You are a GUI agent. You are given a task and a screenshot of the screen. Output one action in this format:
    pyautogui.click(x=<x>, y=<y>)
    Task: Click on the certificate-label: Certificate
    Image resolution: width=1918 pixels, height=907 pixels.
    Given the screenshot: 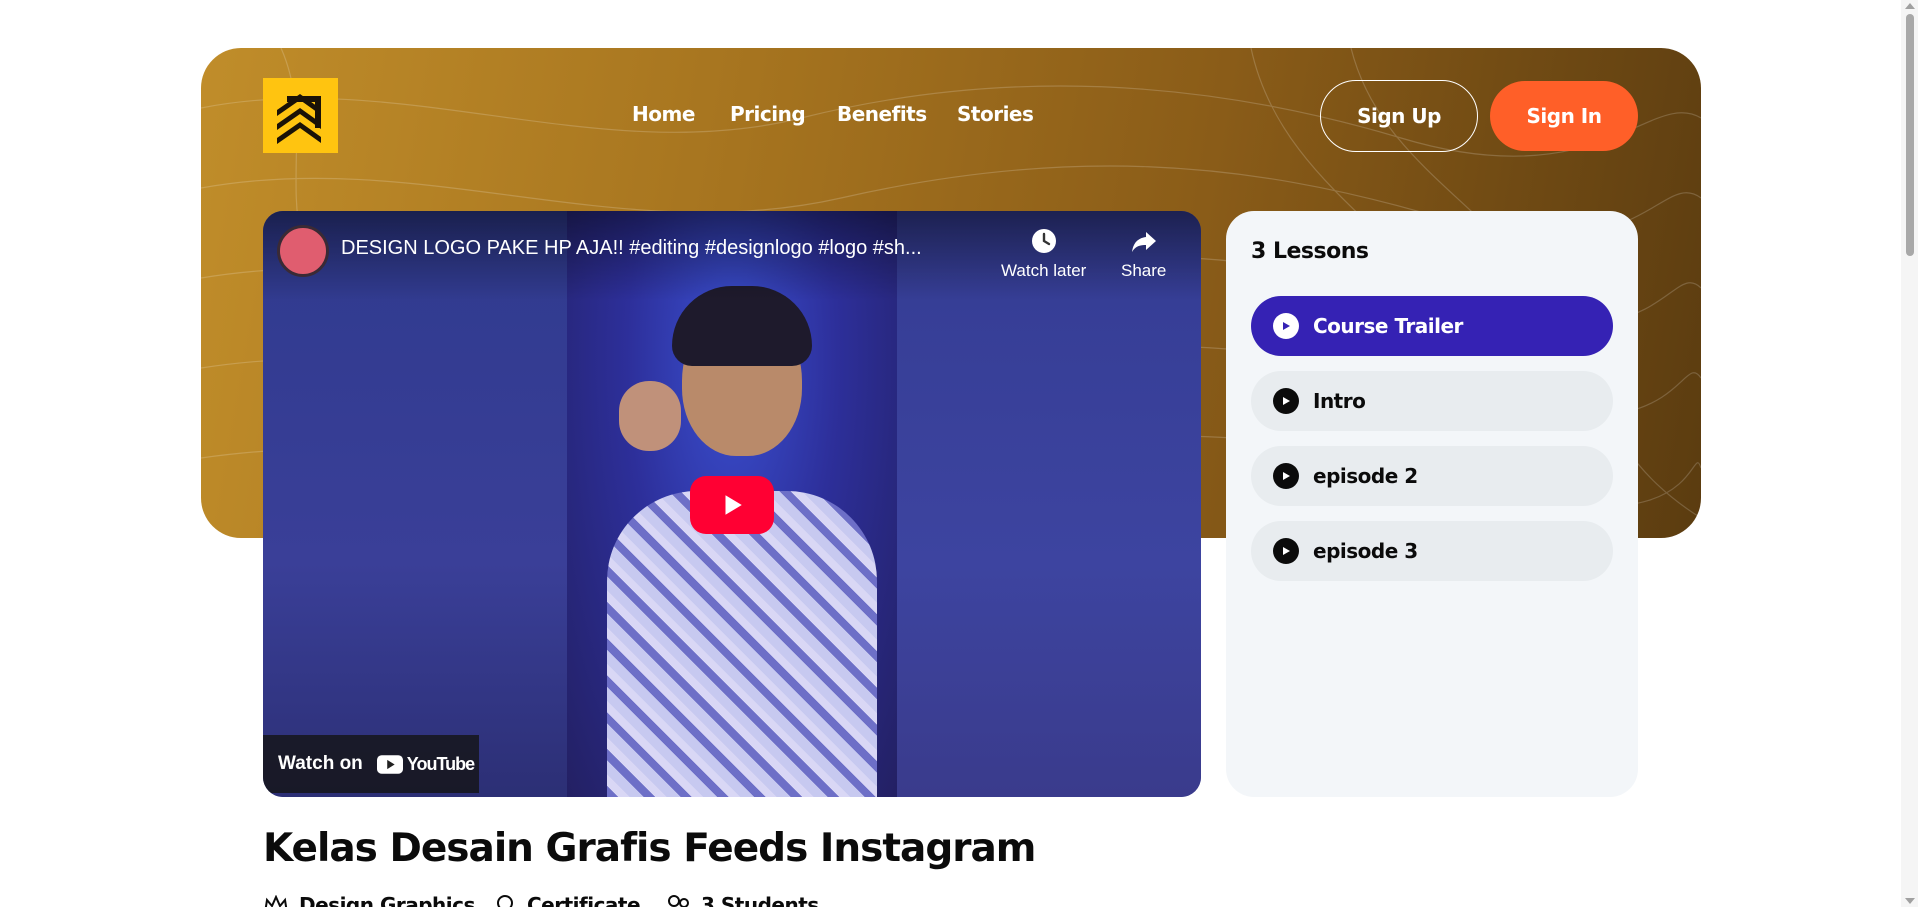 What is the action you would take?
    pyautogui.click(x=584, y=900)
    